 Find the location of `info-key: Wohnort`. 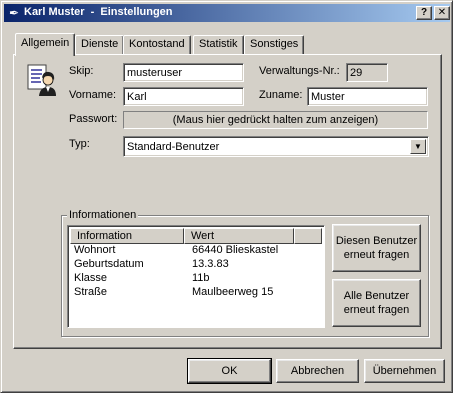

info-key: Wohnort is located at coordinates (95, 250).